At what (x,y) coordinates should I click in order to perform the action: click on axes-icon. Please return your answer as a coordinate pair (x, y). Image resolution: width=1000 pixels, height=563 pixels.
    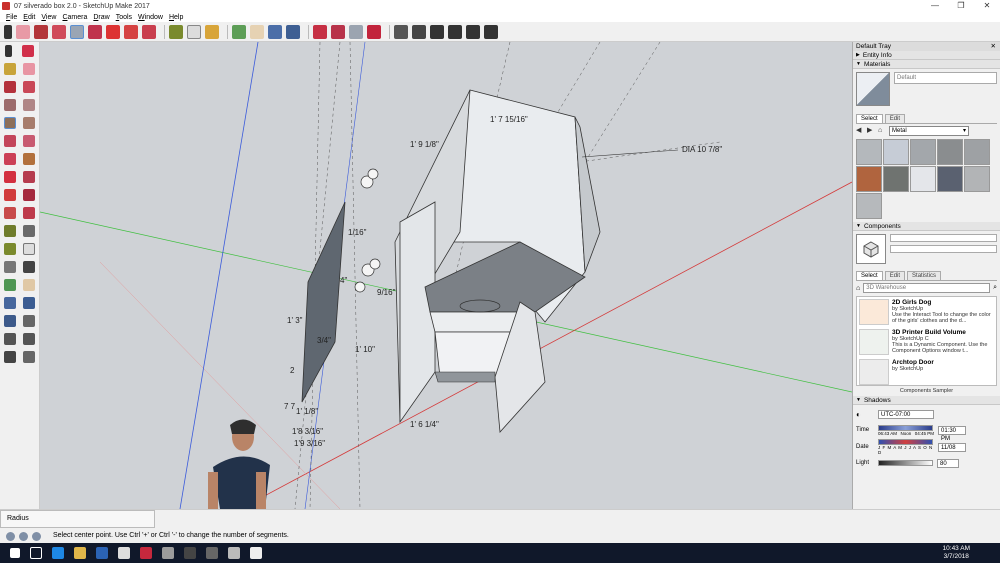
    Looking at the image, I should click on (9, 267).